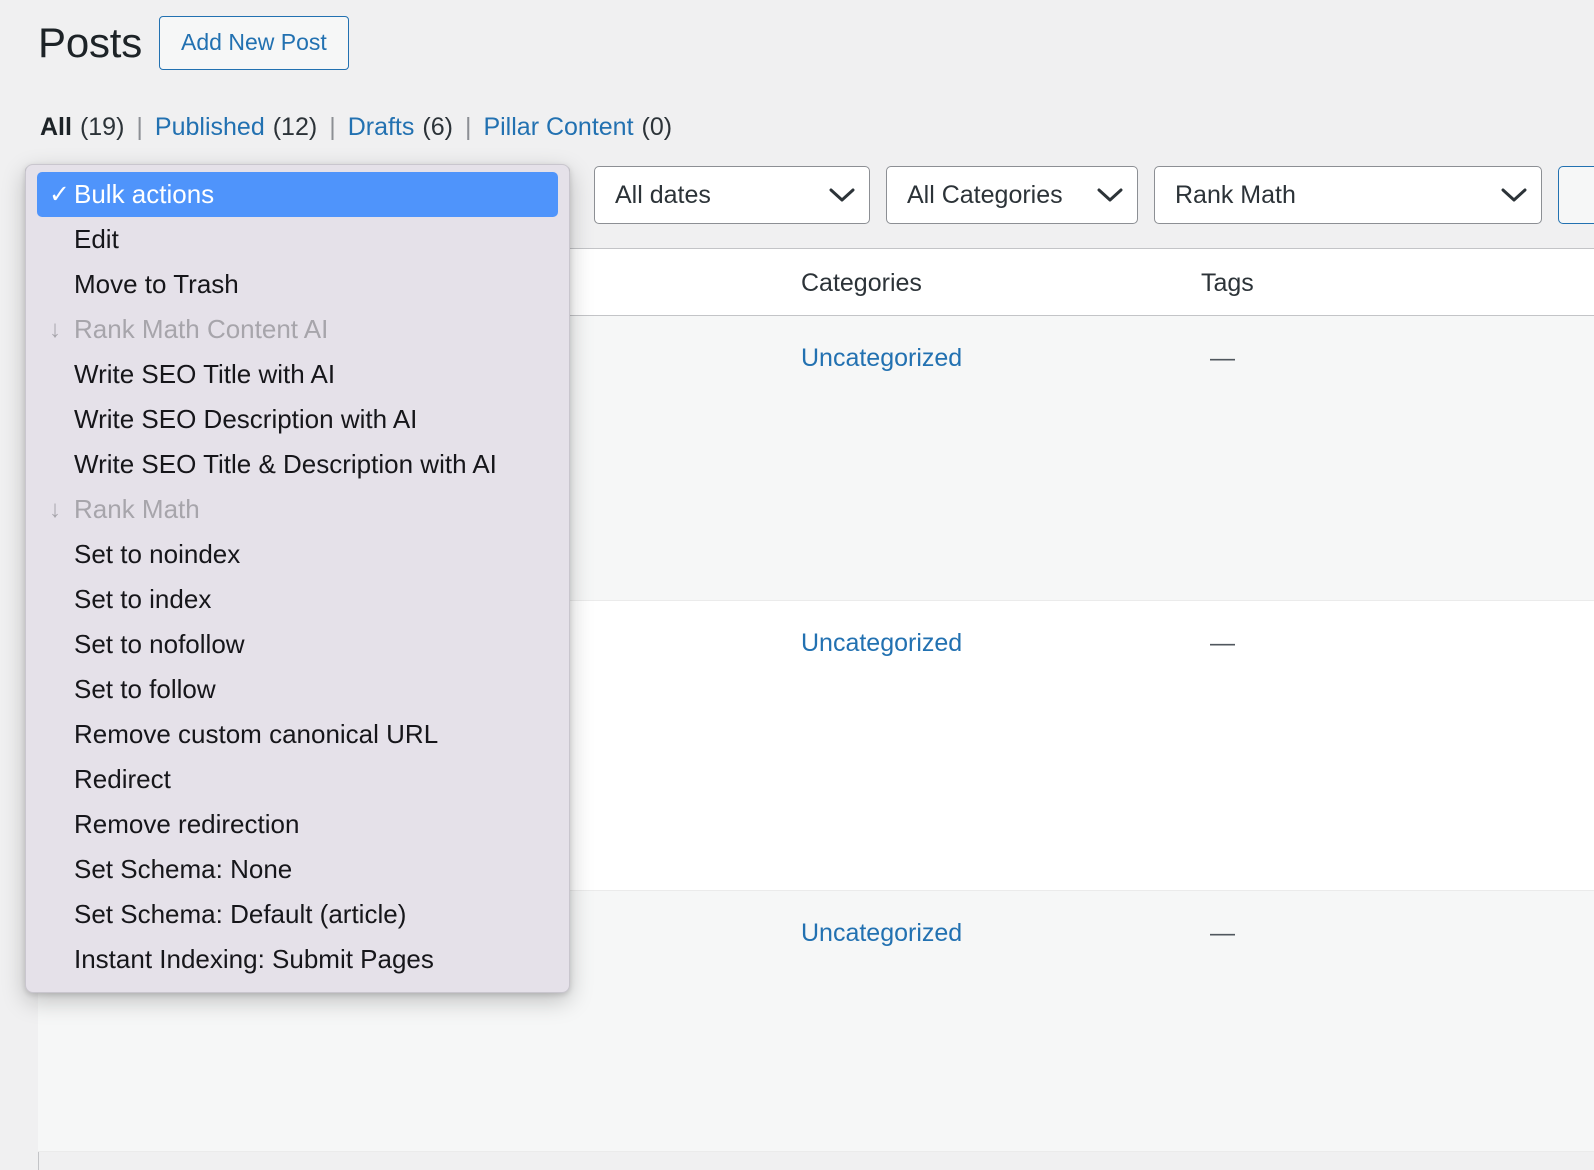 The height and width of the screenshot is (1170, 1594). What do you see at coordinates (90, 42) in the screenshot?
I see `page-title: Posts` at bounding box center [90, 42].